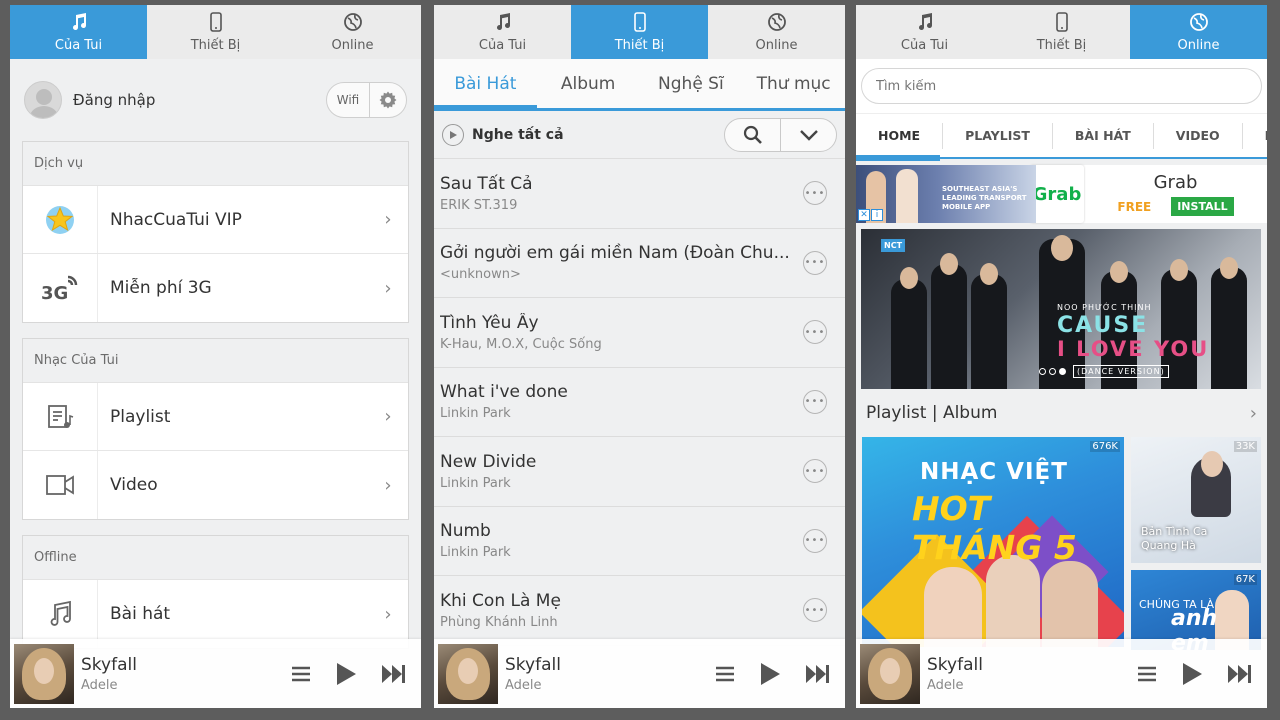  What do you see at coordinates (1196, 500) in the screenshot?
I see `album-tile: 33K Bản Tình Ca Quang Hà` at bounding box center [1196, 500].